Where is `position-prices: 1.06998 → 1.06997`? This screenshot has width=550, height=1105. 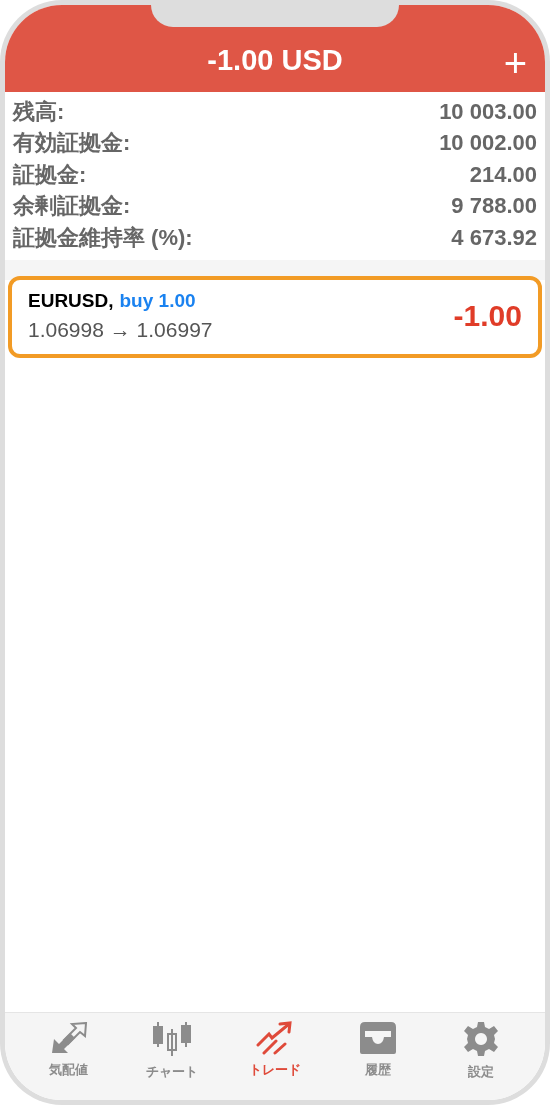 position-prices: 1.06998 → 1.06997 is located at coordinates (120, 329).